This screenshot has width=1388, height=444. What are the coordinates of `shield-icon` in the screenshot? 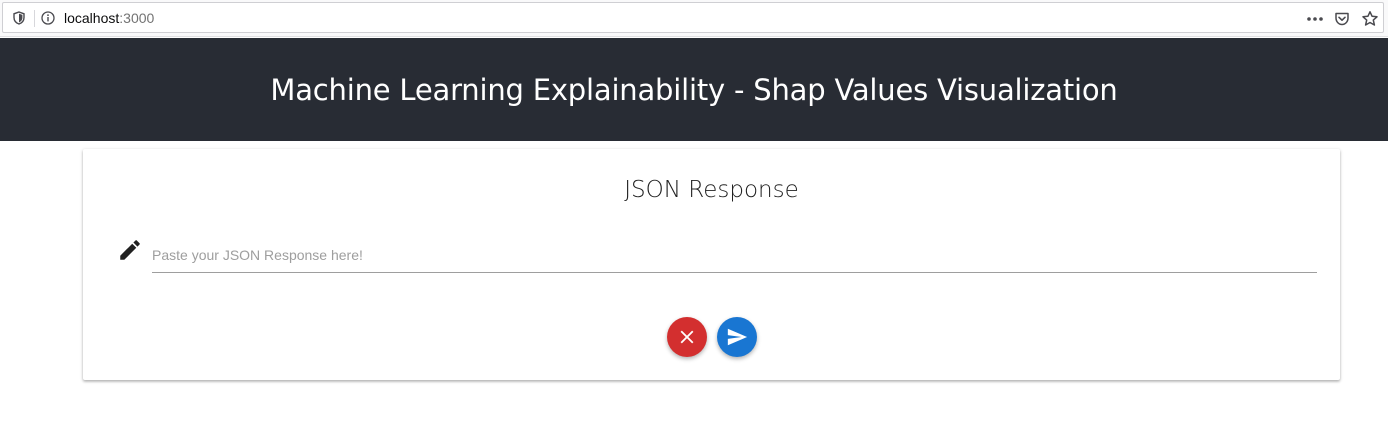 It's located at (19, 18).